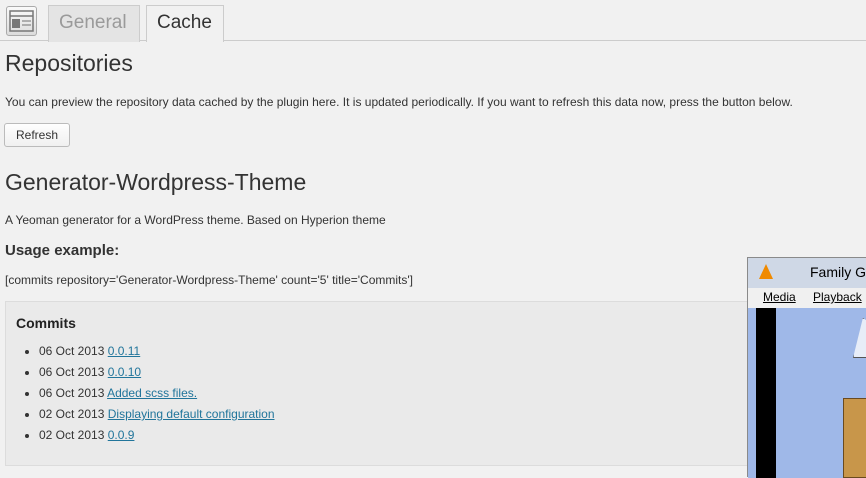 The image size is (866, 478). I want to click on list-item: 06 Oct 2013 0.0.11, so click(157, 352).